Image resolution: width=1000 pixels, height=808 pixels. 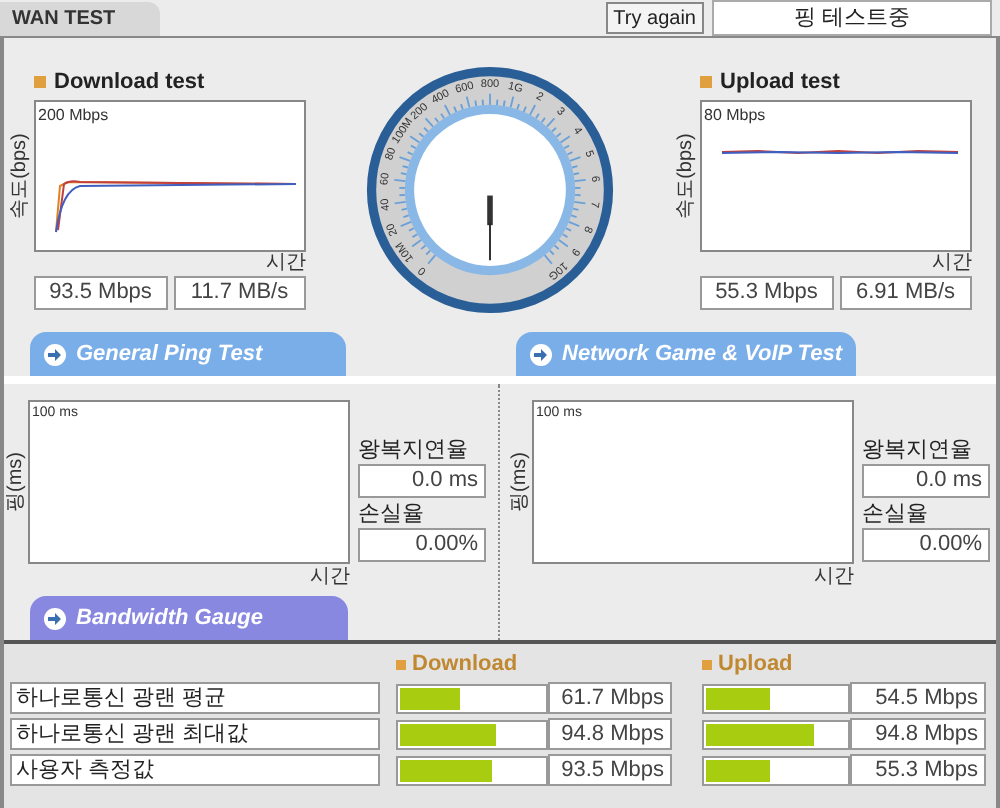 What do you see at coordinates (195, 770) in the screenshot?
I see `row-label: 사용자 측정값` at bounding box center [195, 770].